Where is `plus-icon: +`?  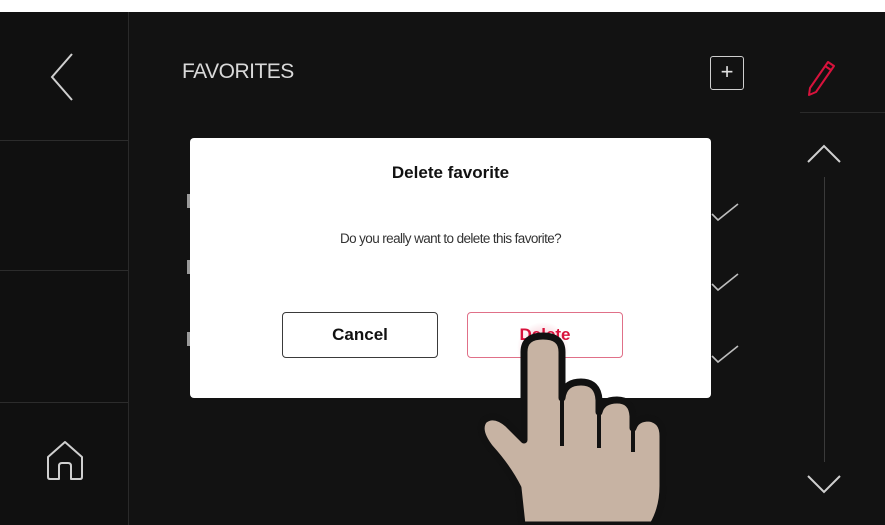 plus-icon: + is located at coordinates (727, 71).